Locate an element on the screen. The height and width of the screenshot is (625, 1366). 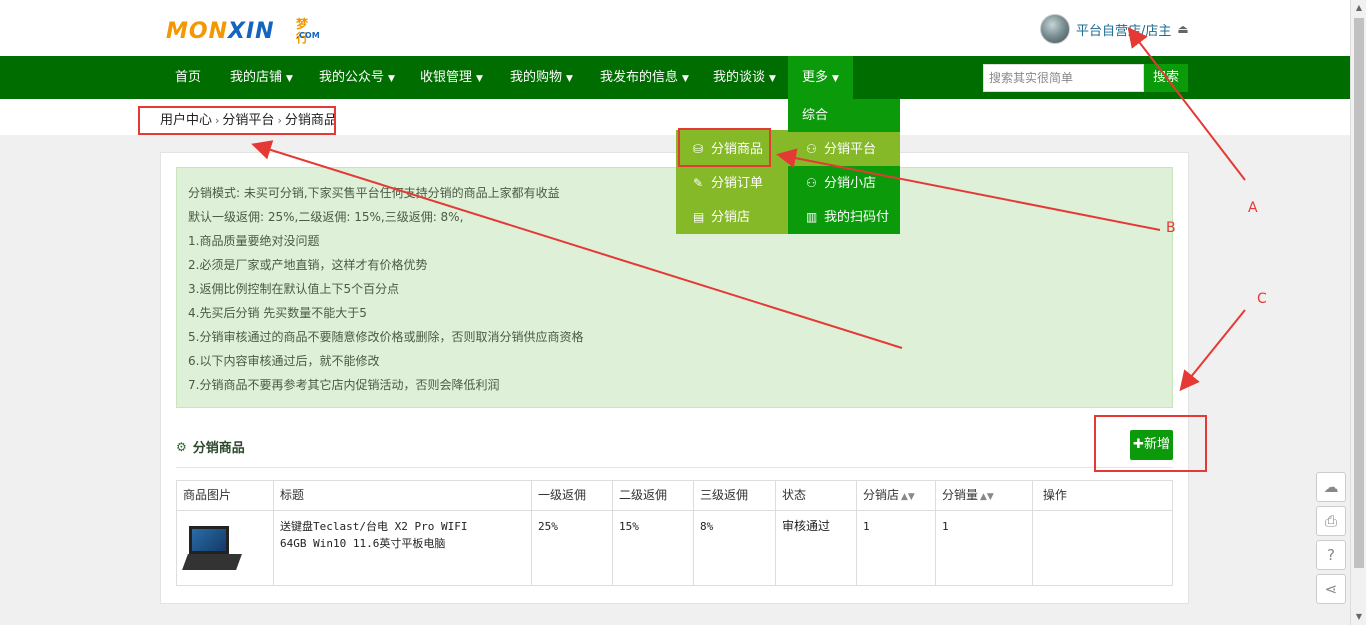
site-logo: MONXIN 梦行 .COM is located at coordinates (243, 31).